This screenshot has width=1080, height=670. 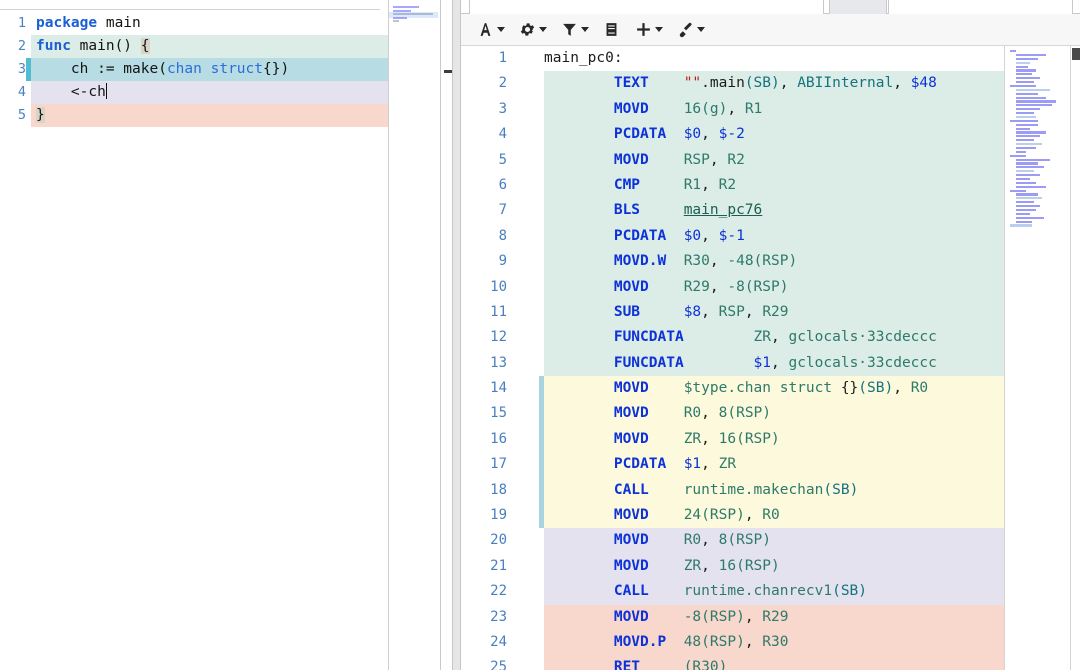 I want to click on source-line: 5}, so click(x=195, y=115).